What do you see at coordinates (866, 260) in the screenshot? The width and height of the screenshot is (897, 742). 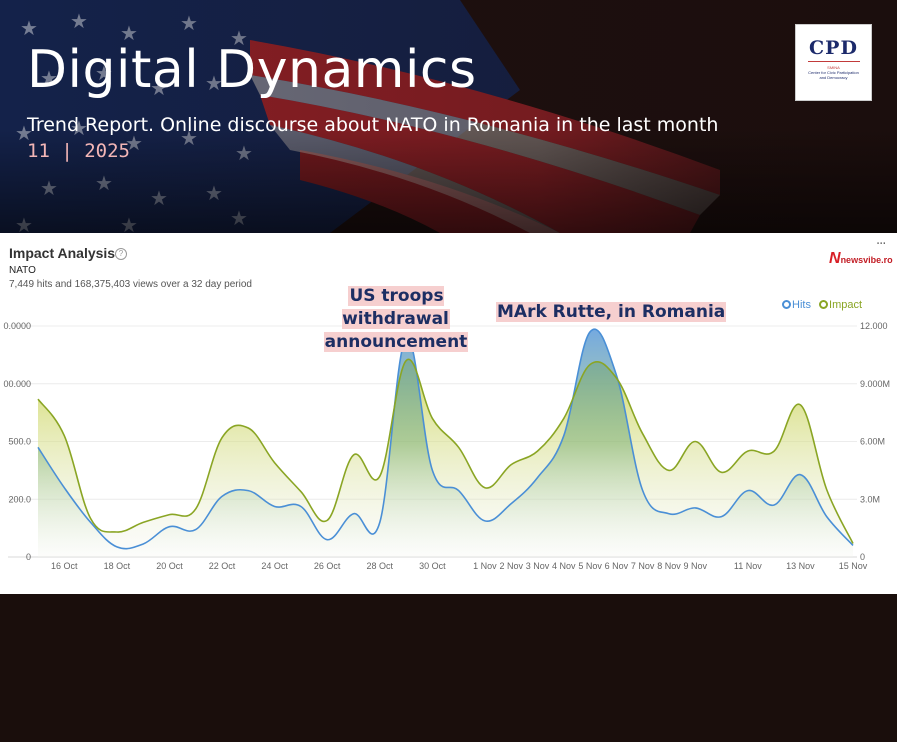 I see `brand-text: newsvibe.ro` at bounding box center [866, 260].